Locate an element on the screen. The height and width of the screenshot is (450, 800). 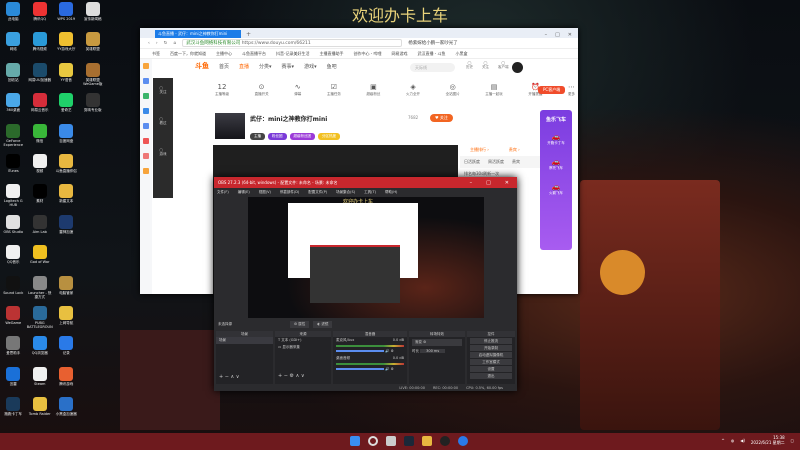
streamer-avatar is located at coordinates (230, 126).